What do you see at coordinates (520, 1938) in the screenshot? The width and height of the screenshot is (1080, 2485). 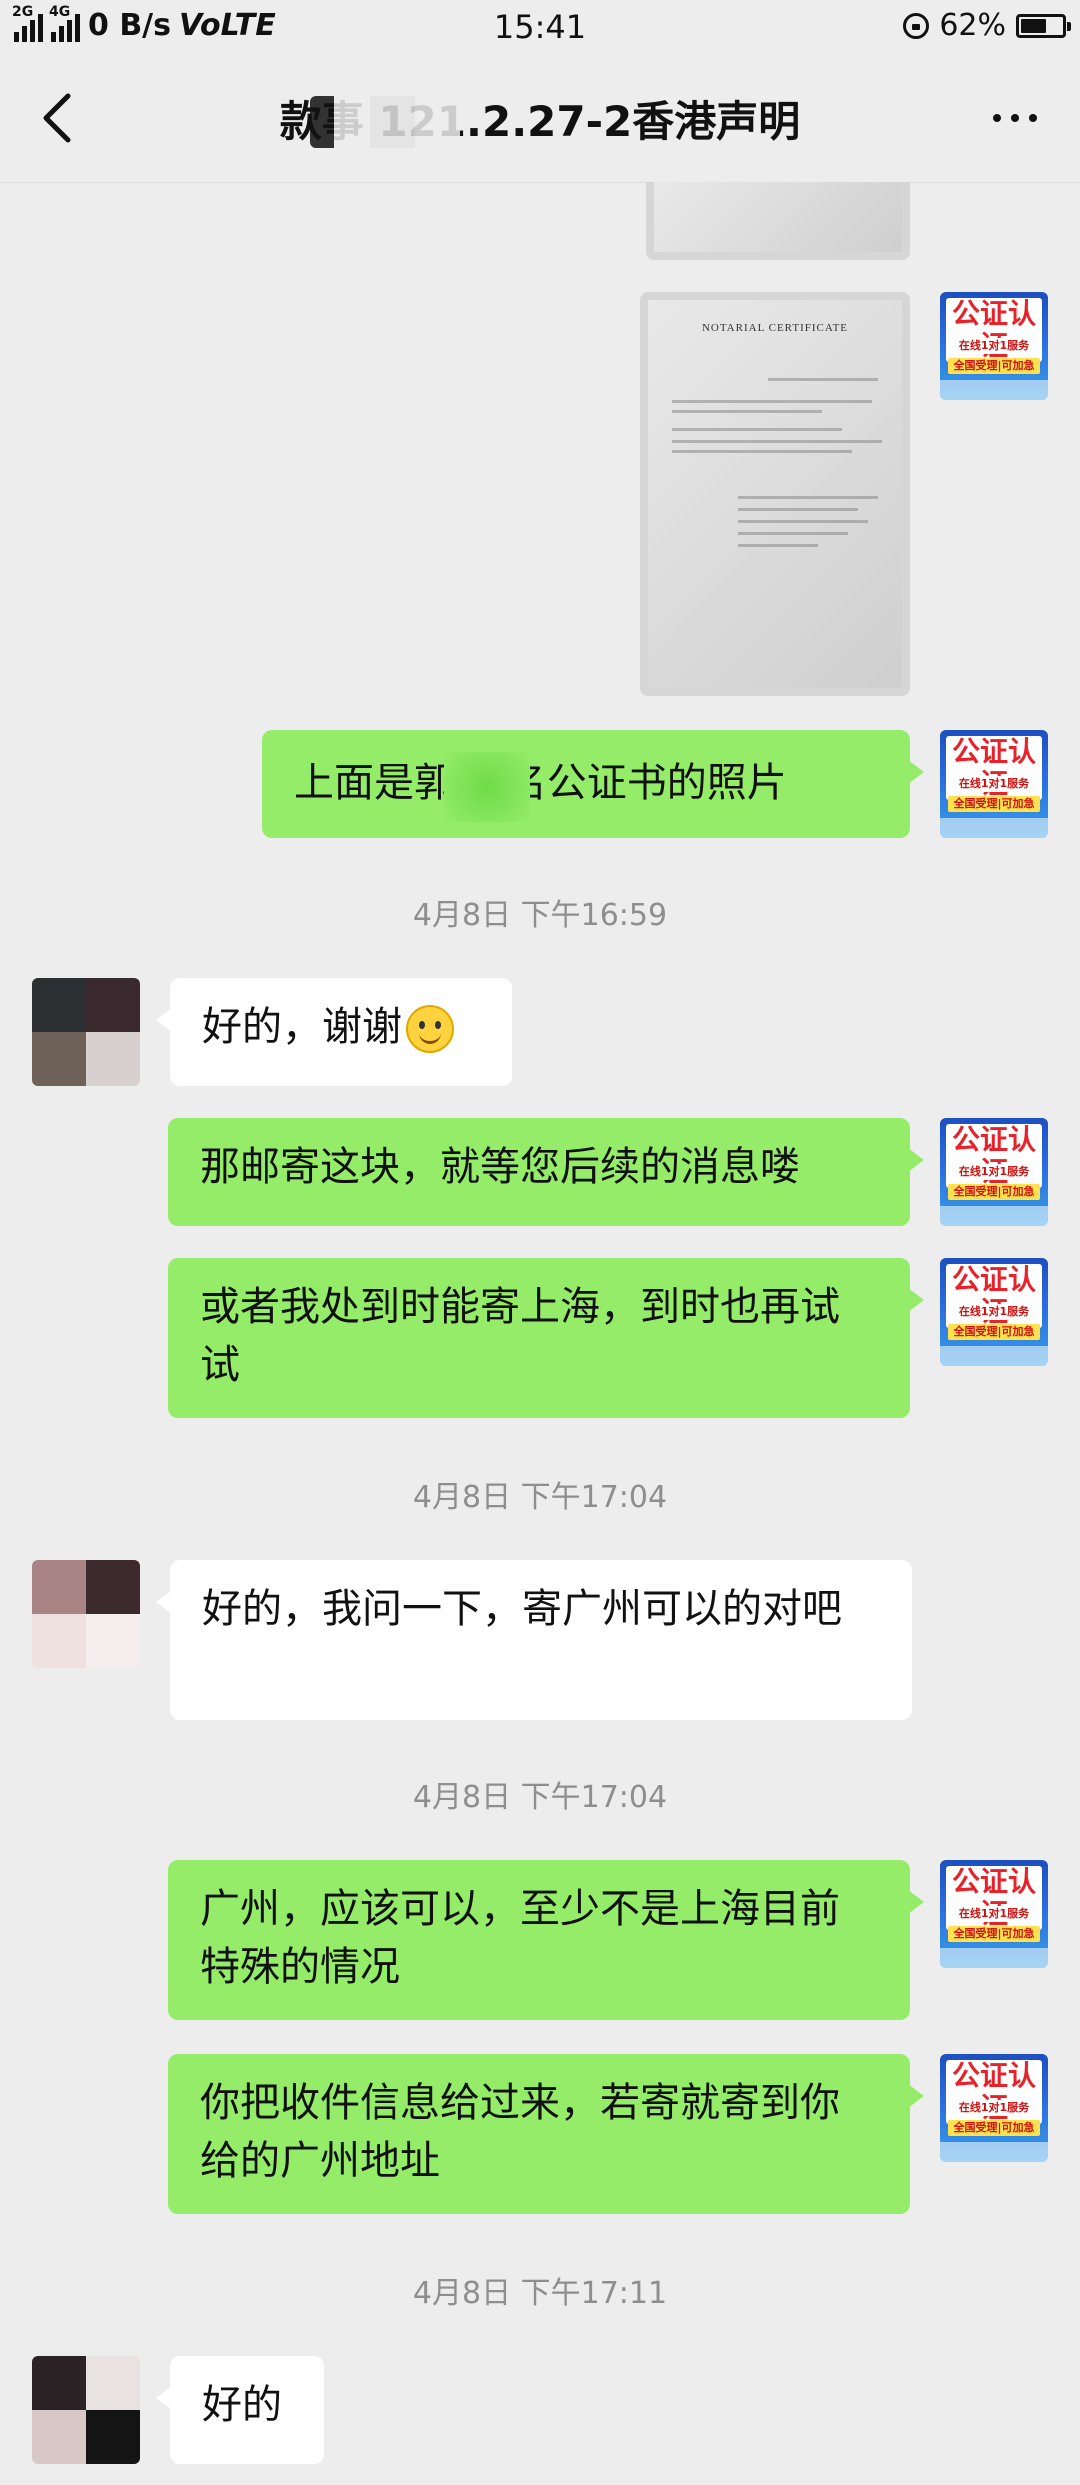 I see `message-text: 广州，应该可以，至少不是上海目前特殊的情况` at bounding box center [520, 1938].